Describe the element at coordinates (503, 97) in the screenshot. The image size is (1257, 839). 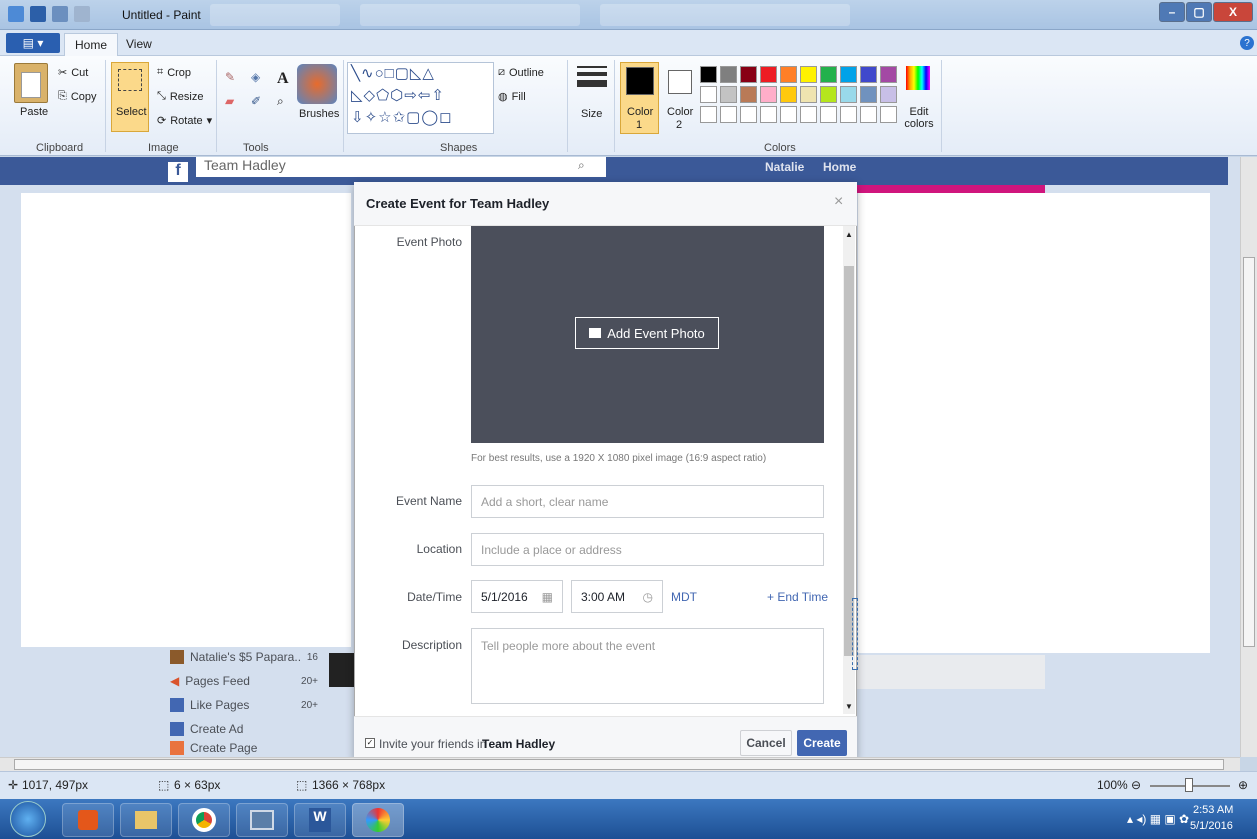
I see `fill-icon: ◍` at that location.